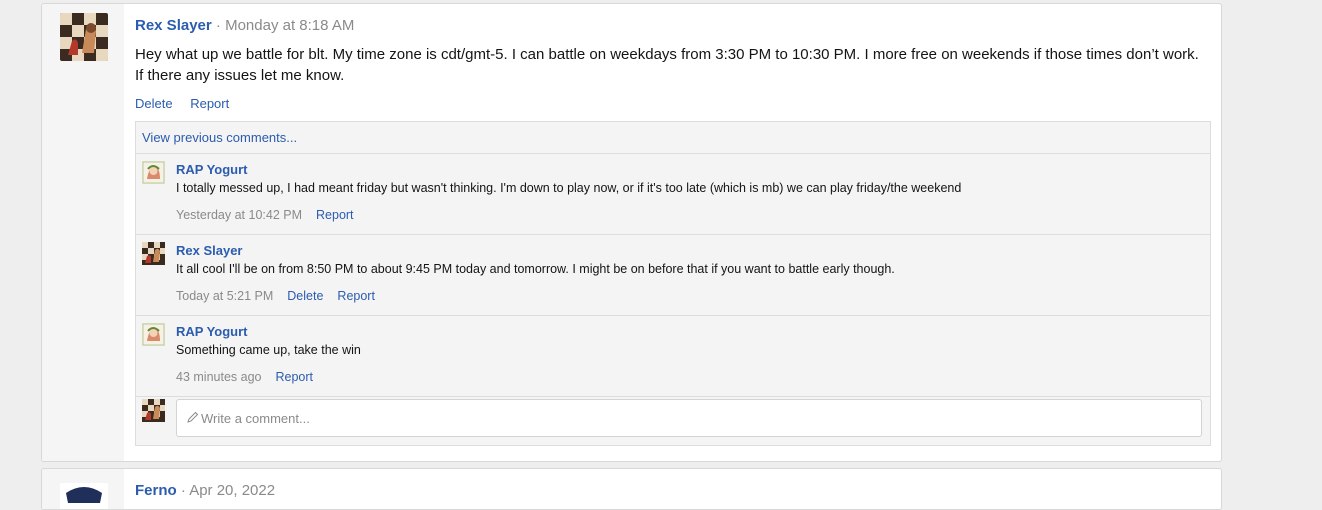 Image resolution: width=1322 pixels, height=510 pixels. Describe the element at coordinates (154, 103) in the screenshot. I see `delete-post-link: Delete` at that location.